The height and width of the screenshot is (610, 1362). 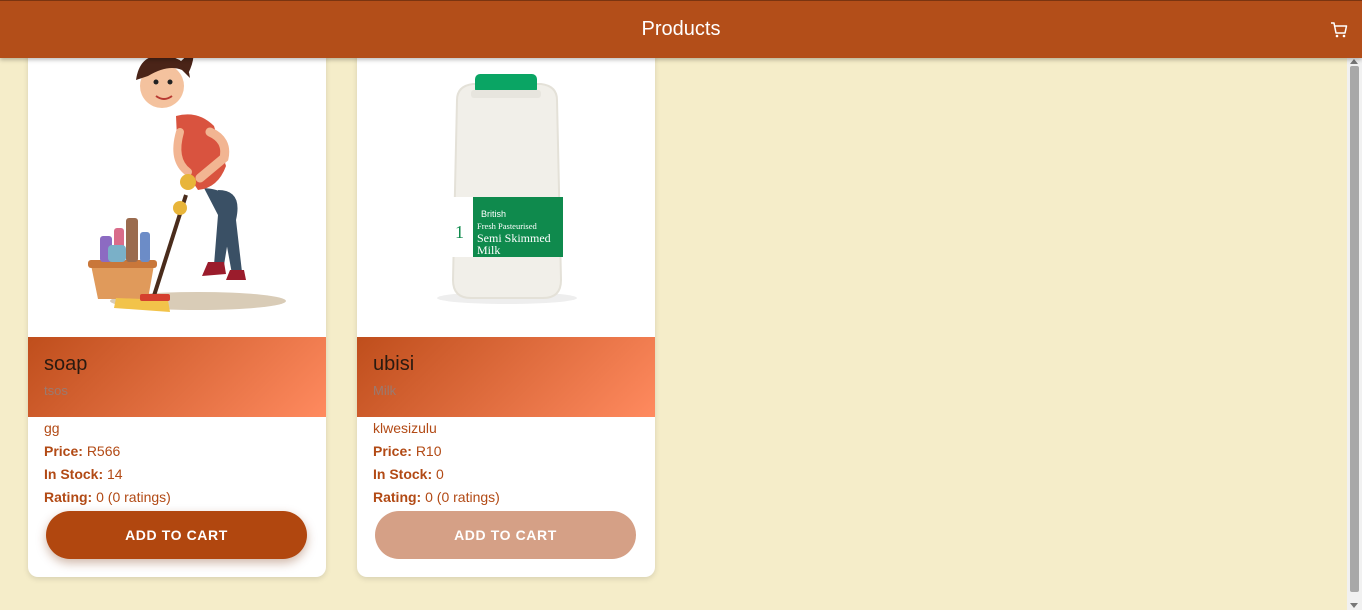 What do you see at coordinates (176, 535) in the screenshot?
I see `add-to-cart-button: ADD TO CART` at bounding box center [176, 535].